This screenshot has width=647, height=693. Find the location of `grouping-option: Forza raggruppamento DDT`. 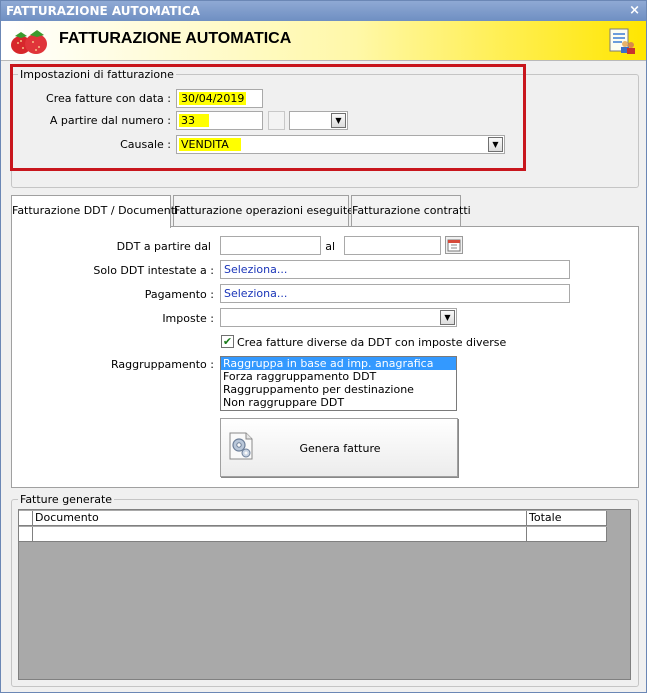

grouping-option: Forza raggruppamento DDT is located at coordinates (338, 376).